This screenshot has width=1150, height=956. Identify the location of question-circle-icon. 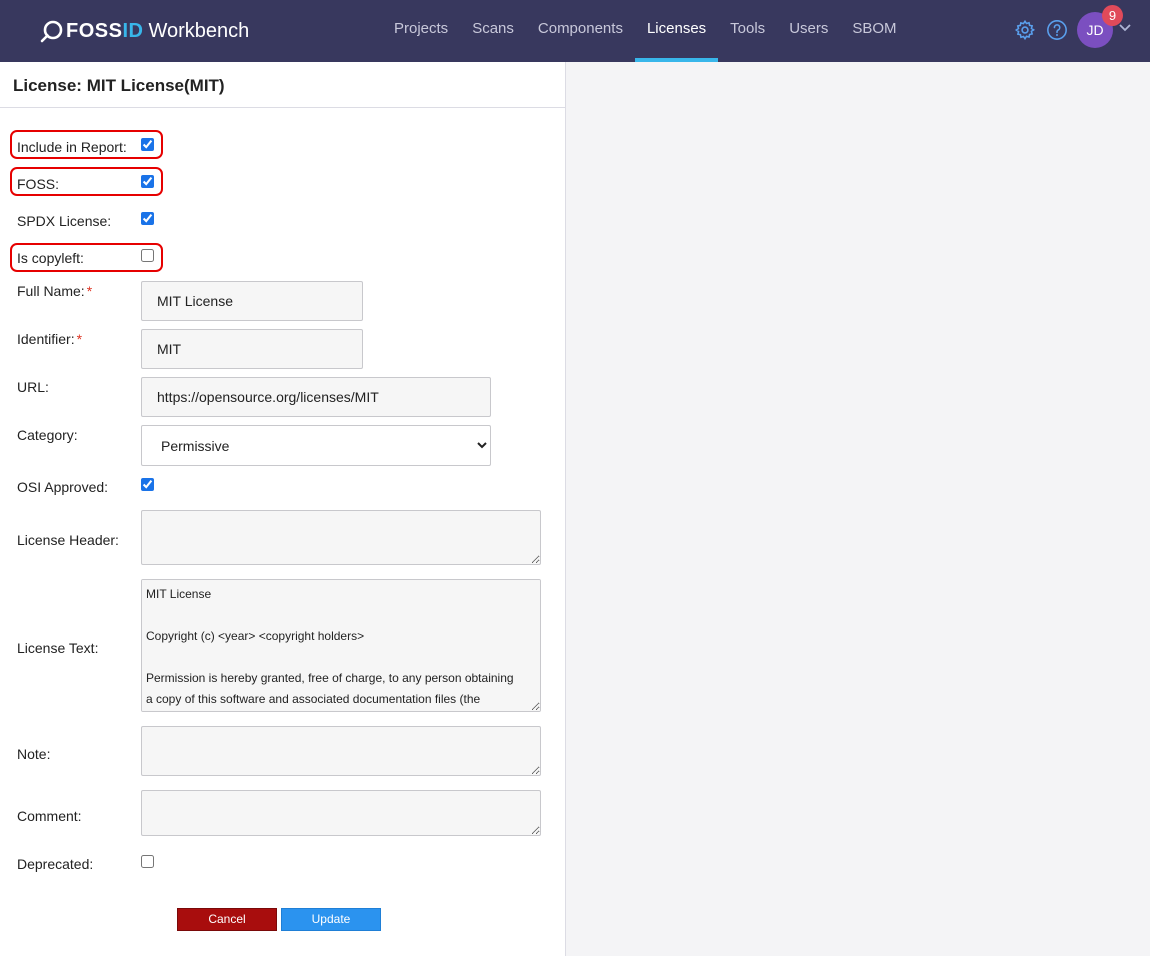
(1057, 30).